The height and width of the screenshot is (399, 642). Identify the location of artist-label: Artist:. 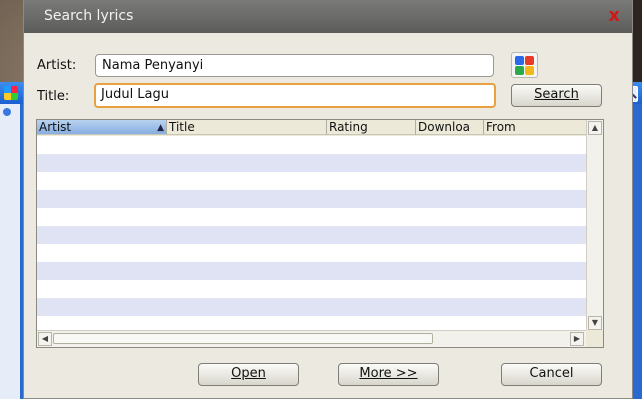
(57, 65).